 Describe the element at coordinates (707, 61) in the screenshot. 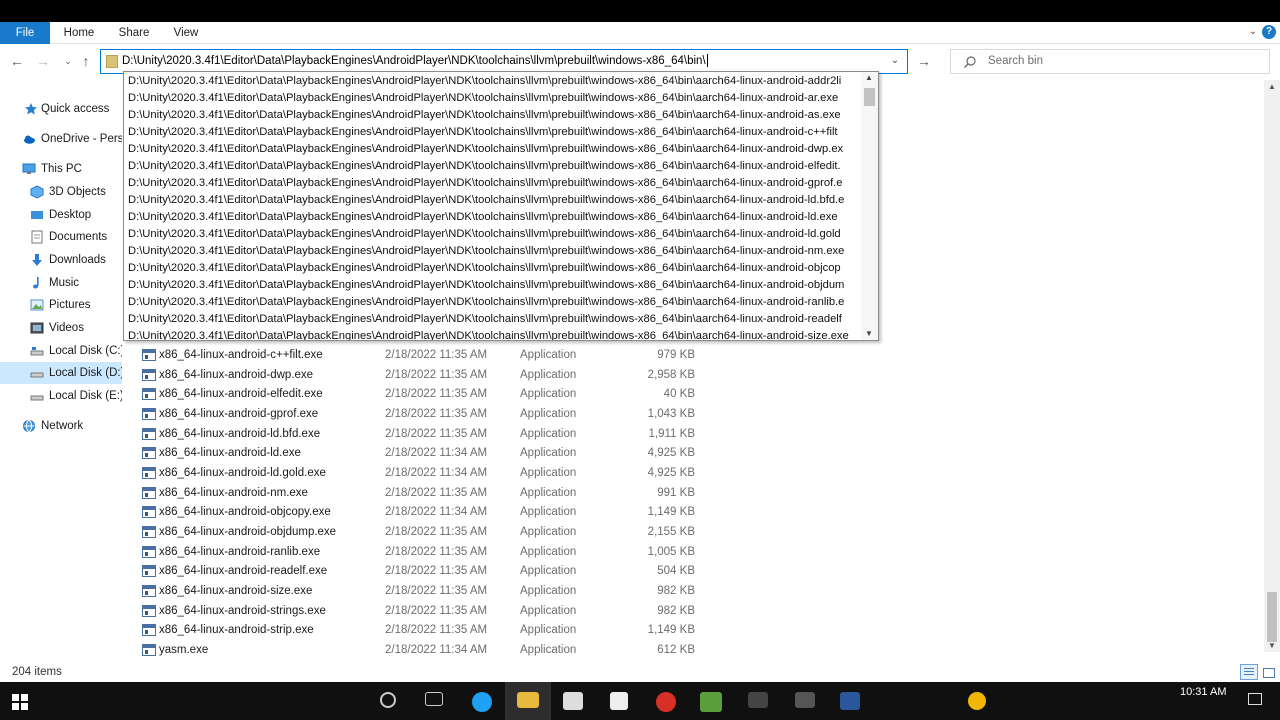

I see `text-caret` at that location.